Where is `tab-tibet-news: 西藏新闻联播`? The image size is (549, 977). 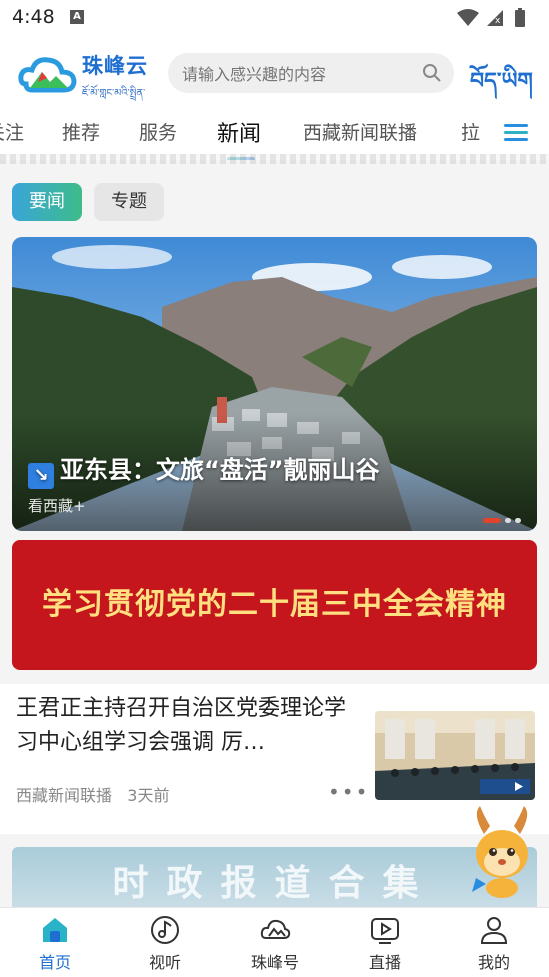 tab-tibet-news: 西藏新闻联播 is located at coordinates (360, 131).